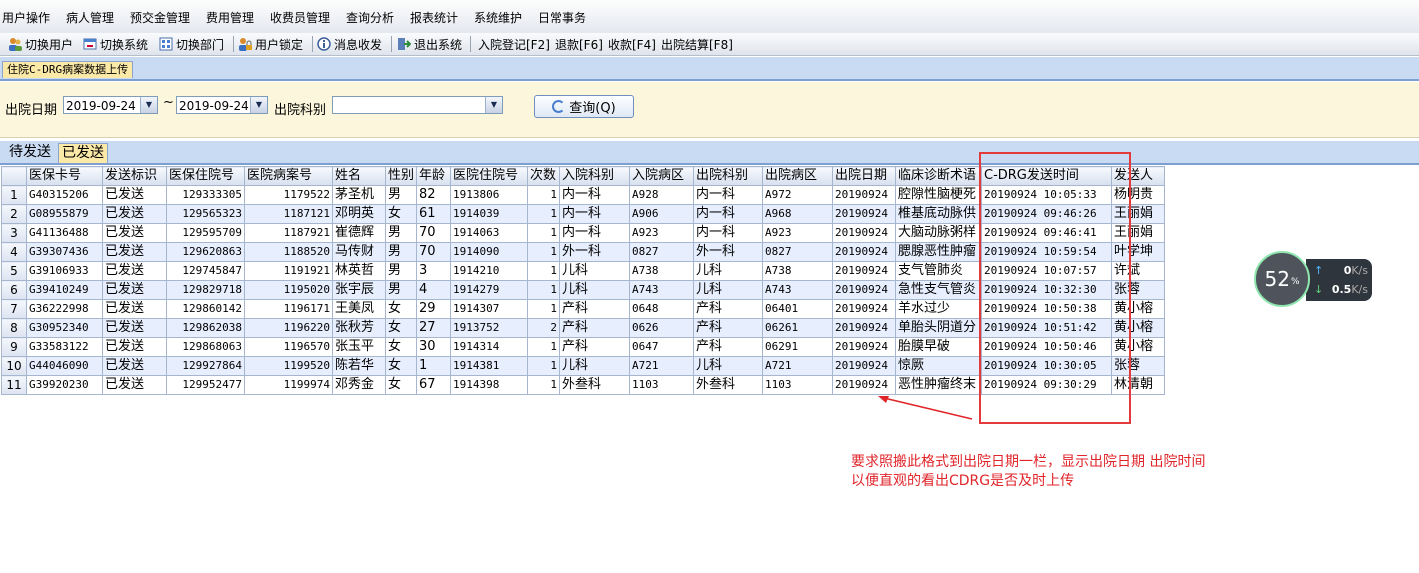 The image size is (1419, 573). What do you see at coordinates (222, 105) in the screenshot?
I see `date-to-picker: 2019-09-24 ▼` at bounding box center [222, 105].